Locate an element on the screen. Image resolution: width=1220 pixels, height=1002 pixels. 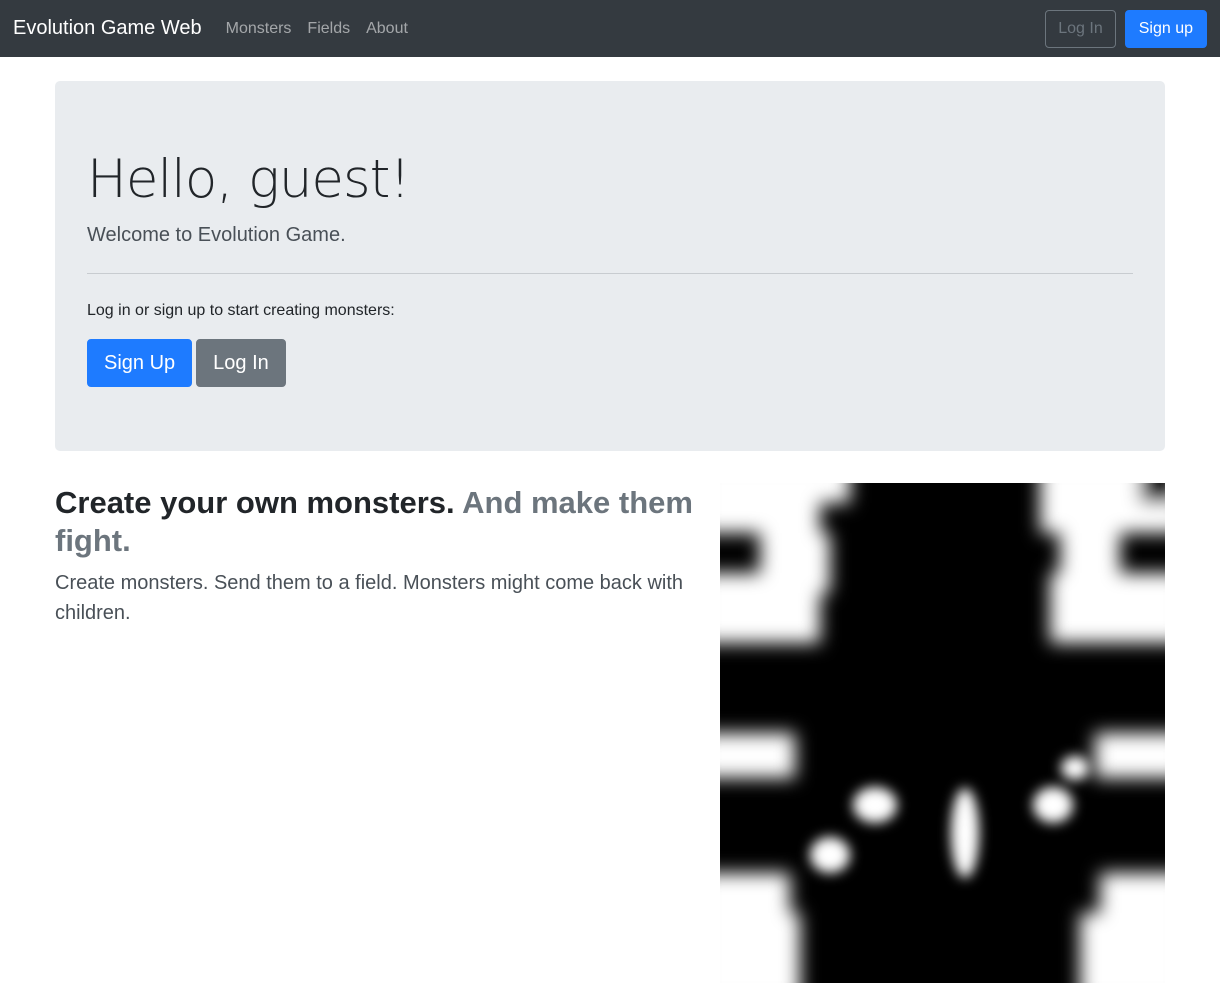
navbar-auth-buttons: Log In Sign up is located at coordinates (1126, 28).